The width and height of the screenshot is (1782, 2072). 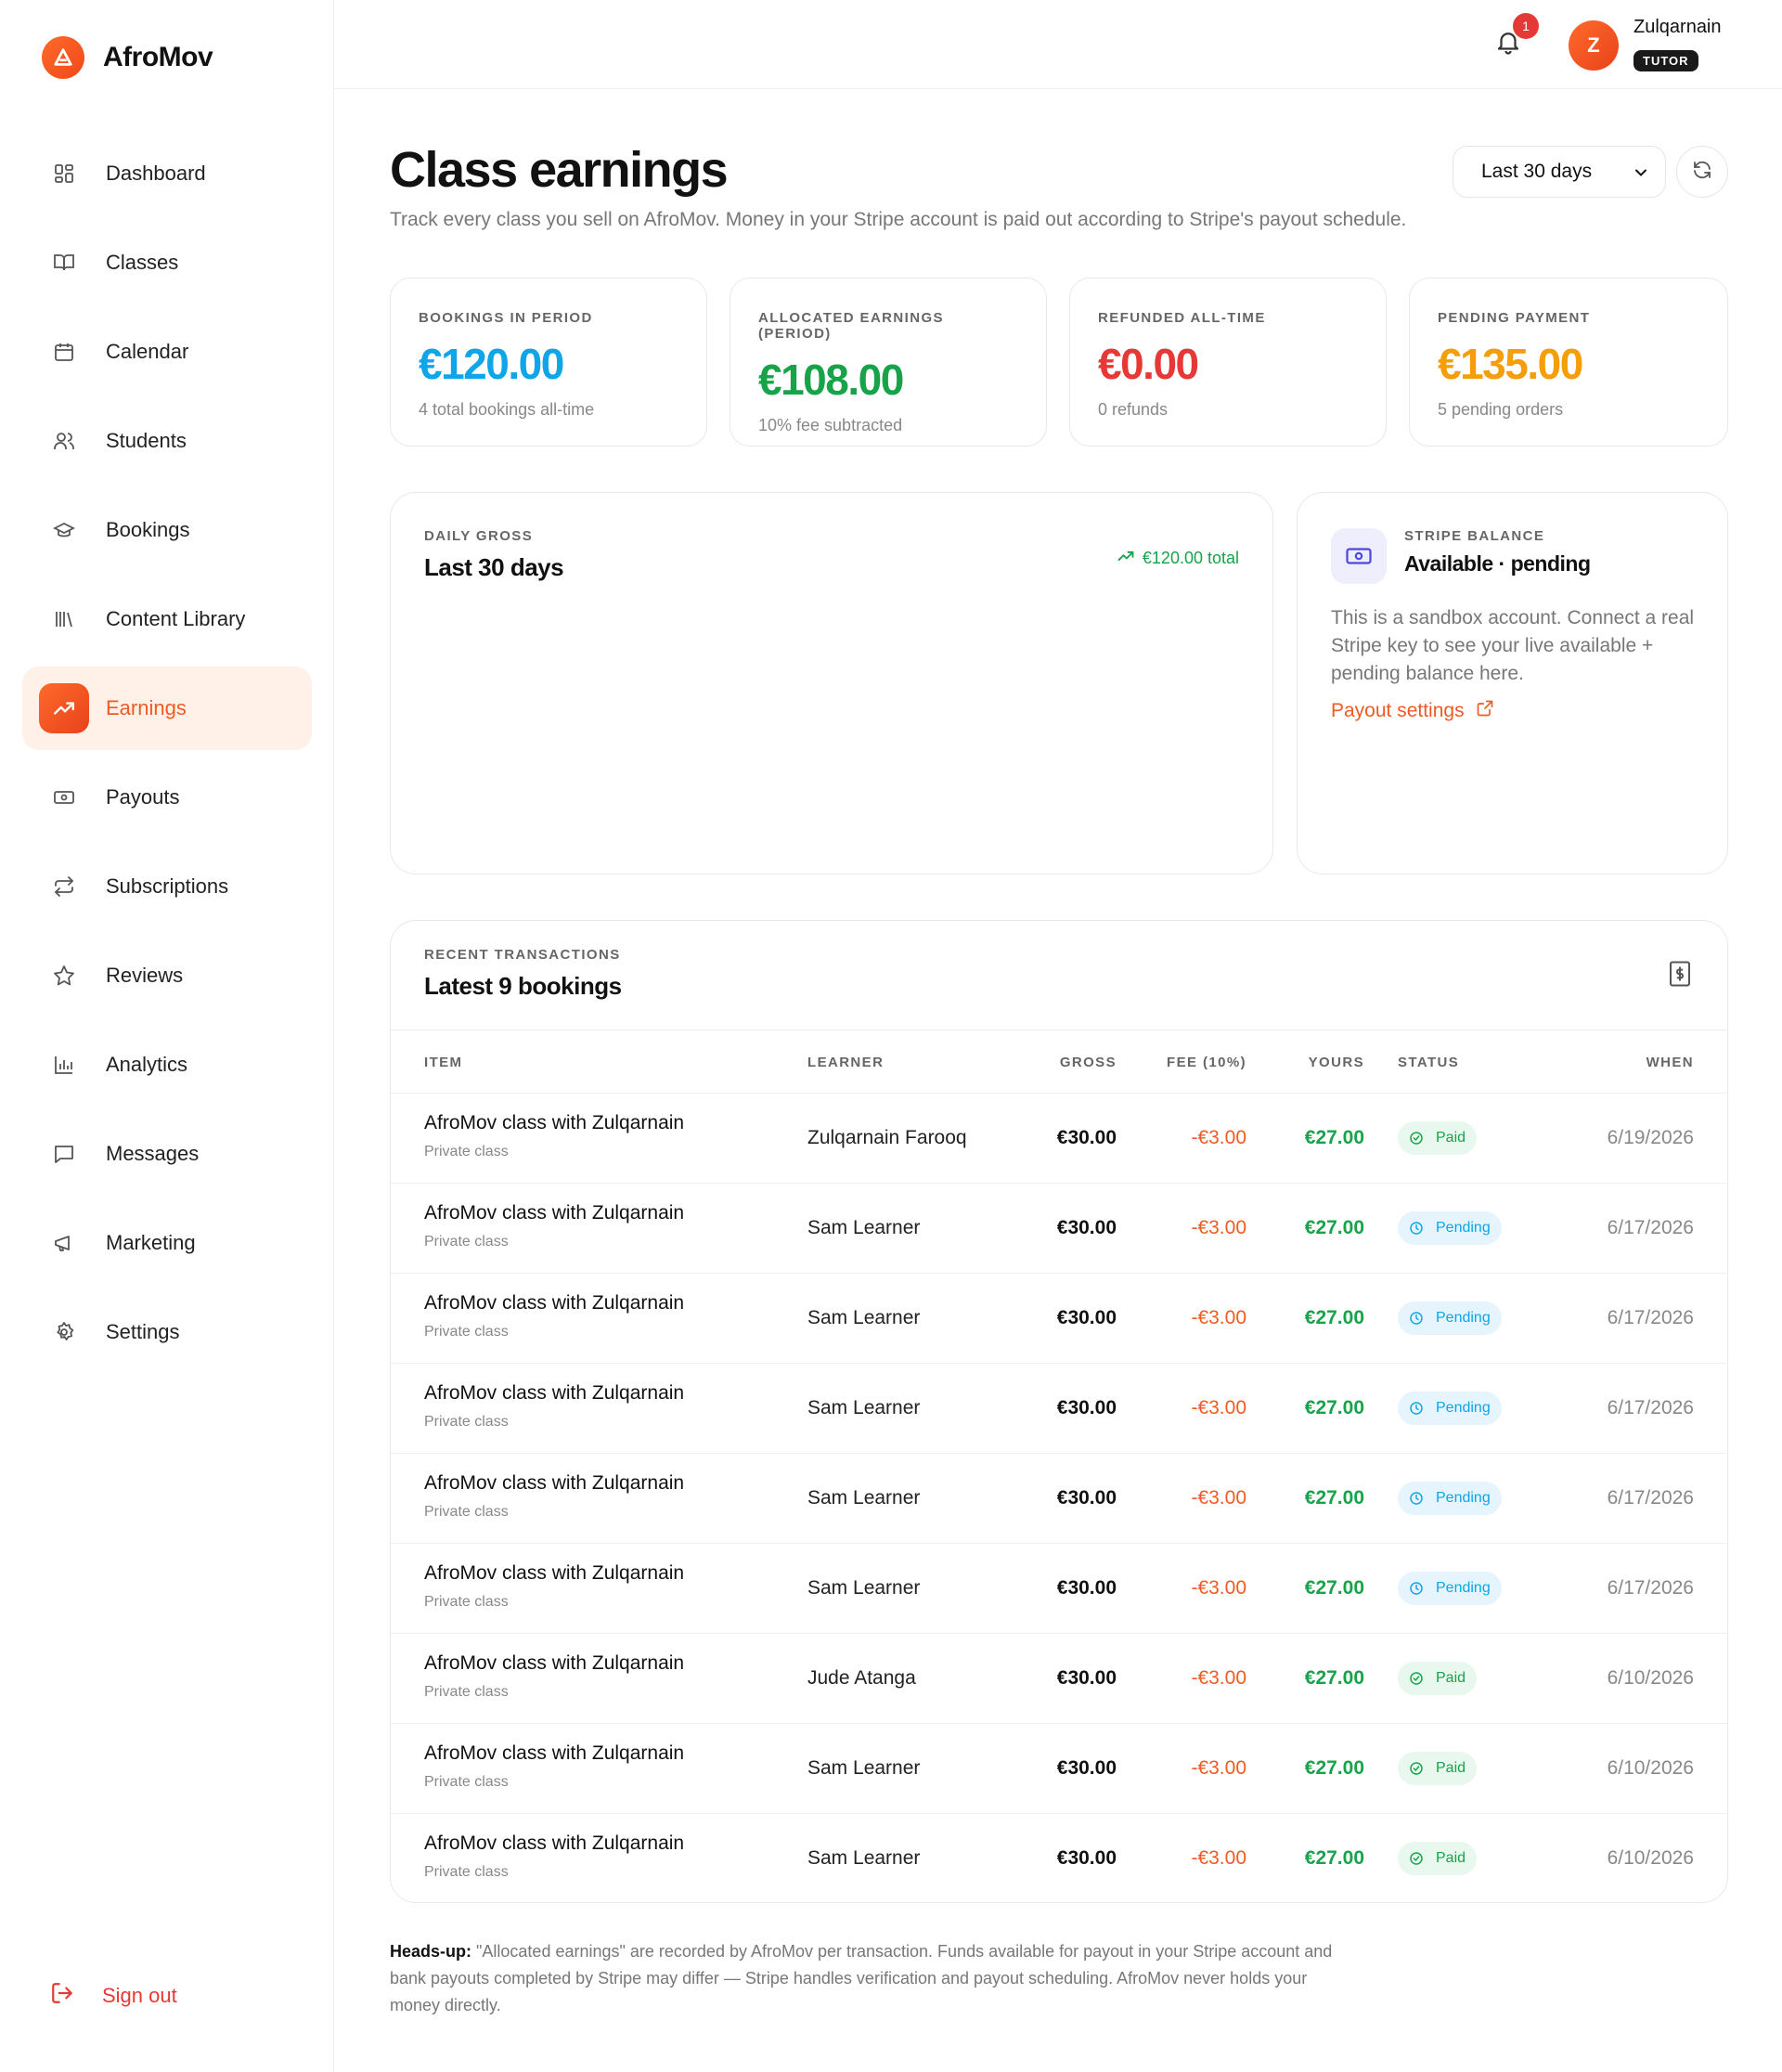 What do you see at coordinates (167, 975) in the screenshot?
I see `sidebar-item-reviews: Reviews` at bounding box center [167, 975].